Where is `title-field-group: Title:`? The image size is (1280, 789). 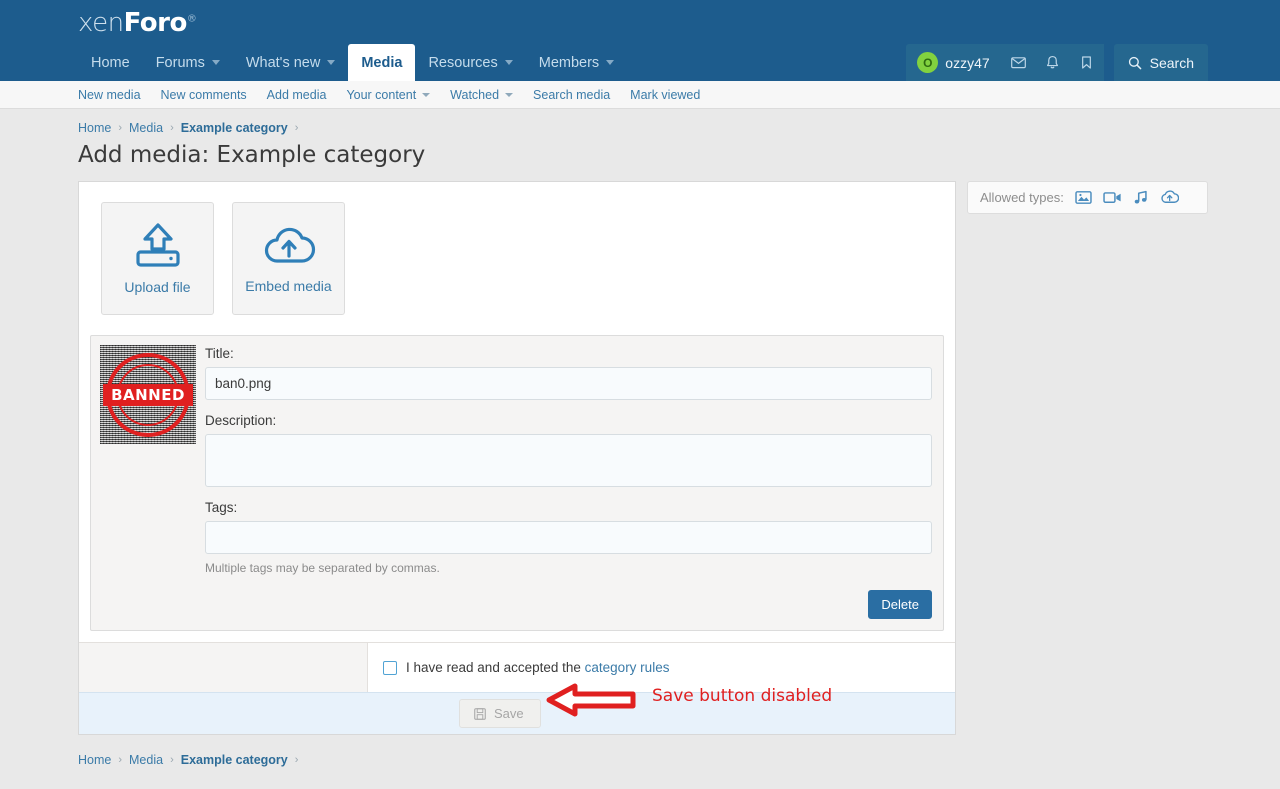 title-field-group: Title: is located at coordinates (568, 373).